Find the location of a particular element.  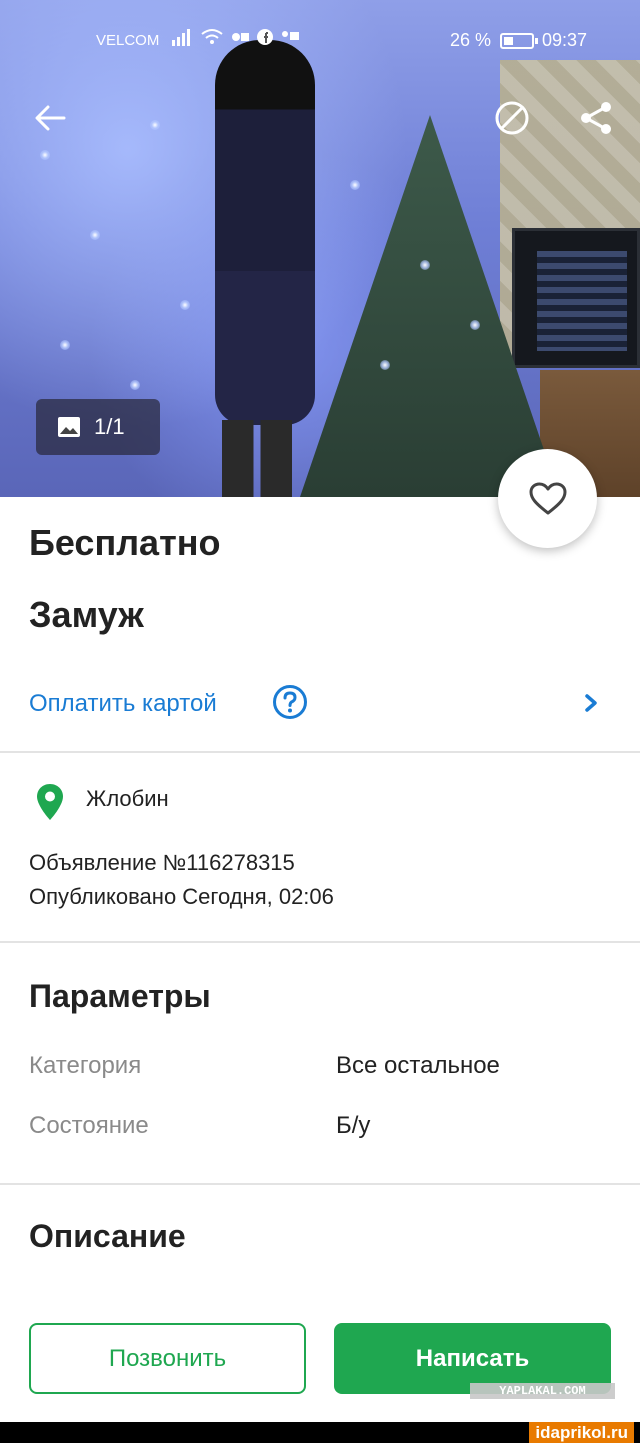

favorite-button is located at coordinates (547, 498).